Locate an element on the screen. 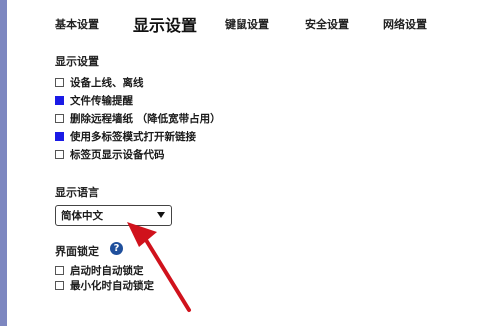 This screenshot has height=326, width=500. display-language-heading: 显示语言 is located at coordinates (77, 192).